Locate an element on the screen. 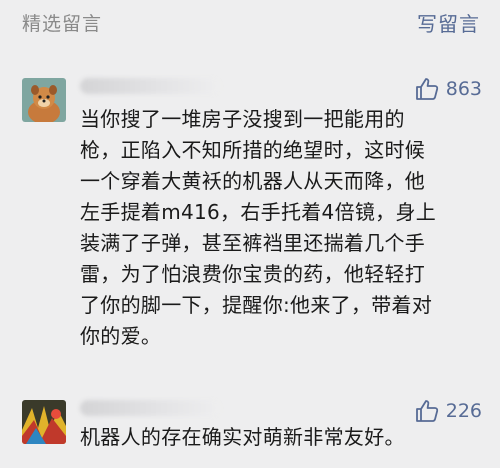 The height and width of the screenshot is (468, 500). like-count: 226 is located at coordinates (463, 411).